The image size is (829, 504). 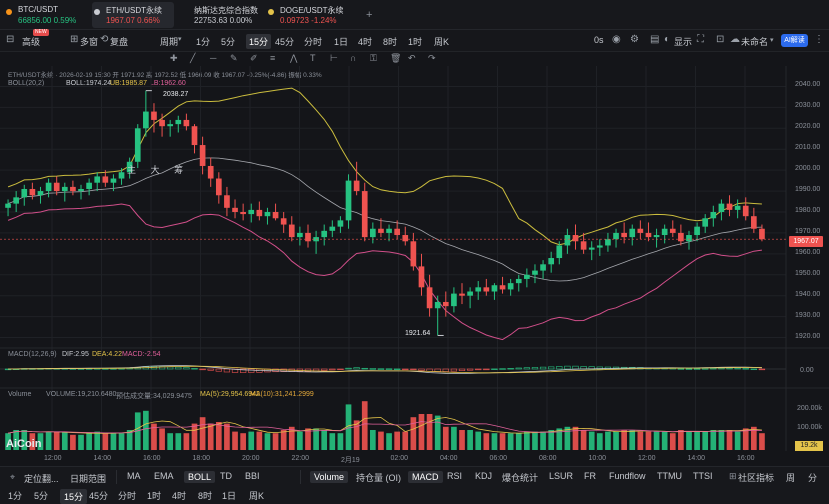 I want to click on symbol-tab-name: 纳斯达克综合指数, so click(x=226, y=10).